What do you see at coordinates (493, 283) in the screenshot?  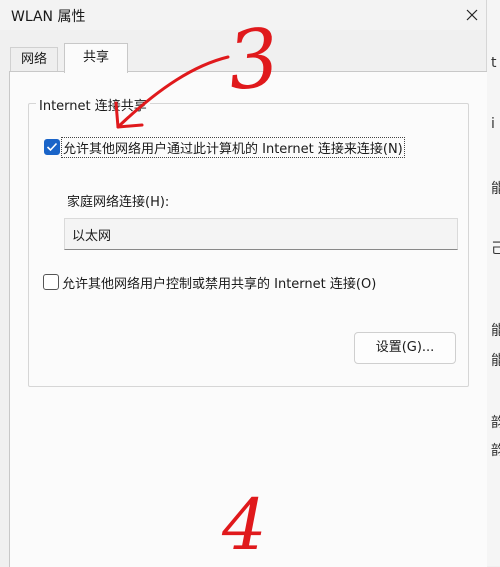 I see `background-window-edge: t i 能 己 能 能 韵 韵` at bounding box center [493, 283].